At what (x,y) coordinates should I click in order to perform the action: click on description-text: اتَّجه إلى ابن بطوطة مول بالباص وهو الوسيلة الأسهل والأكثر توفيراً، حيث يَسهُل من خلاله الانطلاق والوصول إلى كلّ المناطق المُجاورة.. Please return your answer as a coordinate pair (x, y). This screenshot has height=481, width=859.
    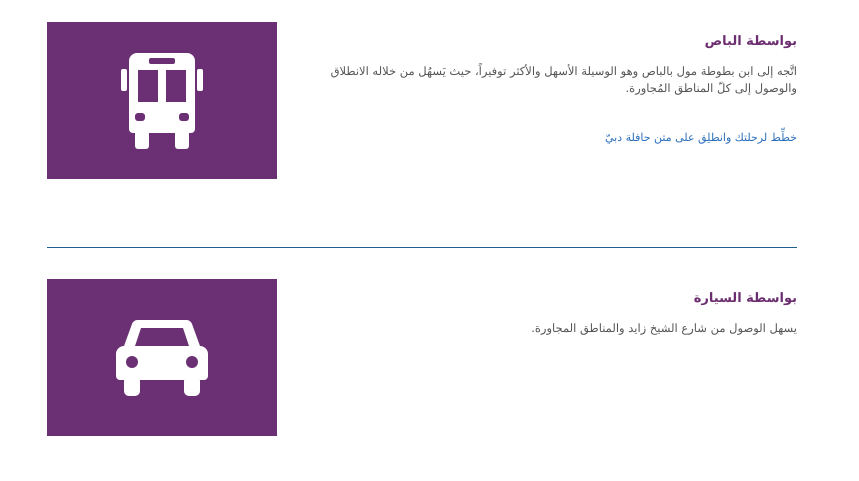
    Looking at the image, I should click on (563, 80).